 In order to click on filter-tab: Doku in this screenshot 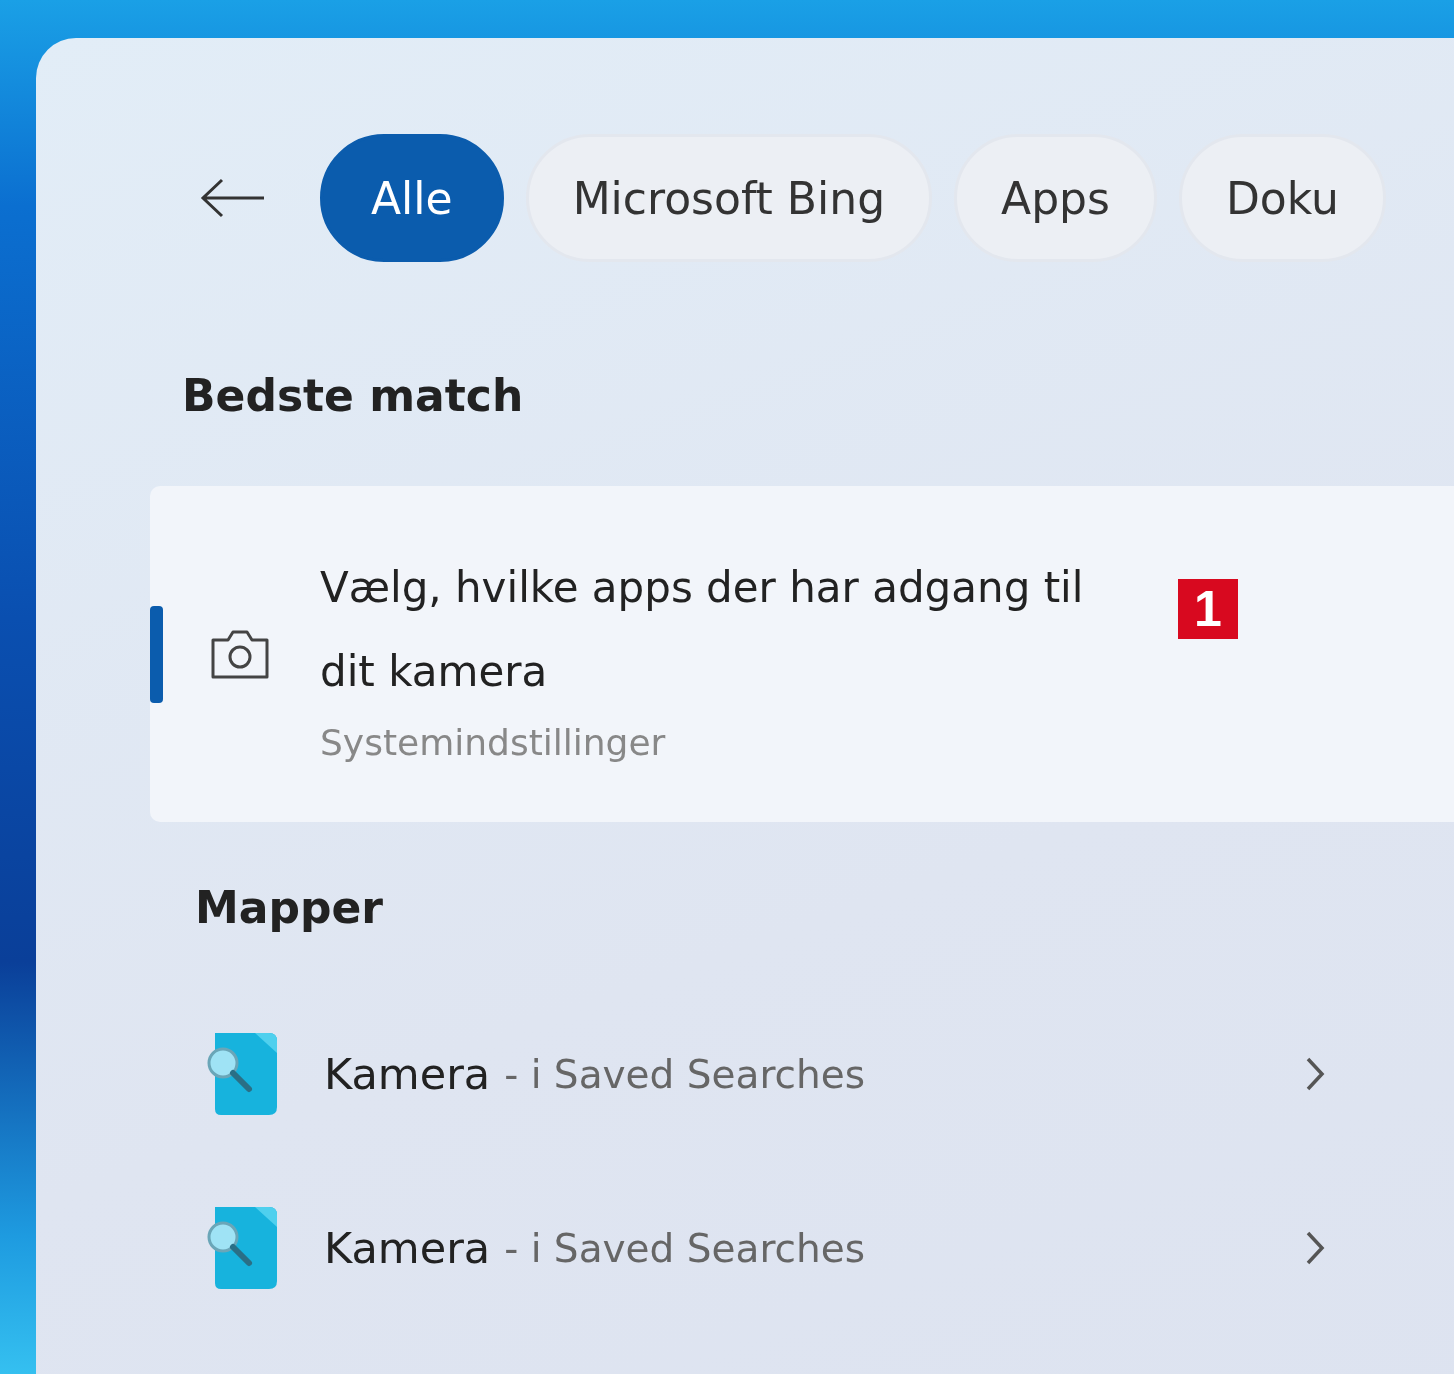, I will do `click(1282, 198)`.